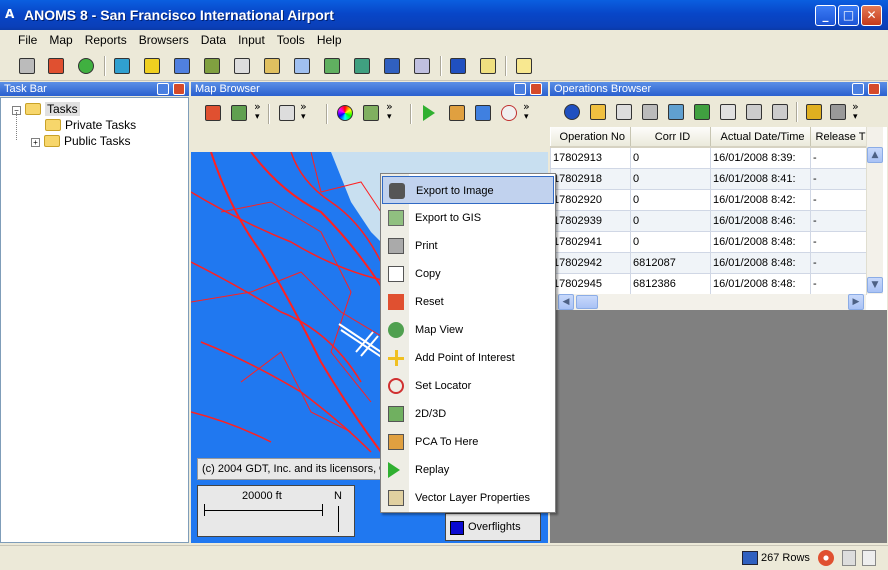 Image resolution: width=888 pixels, height=570 pixels. I want to click on table-row: 17802945 6812386 16/01/2008 8:48: -, so click(708, 283).